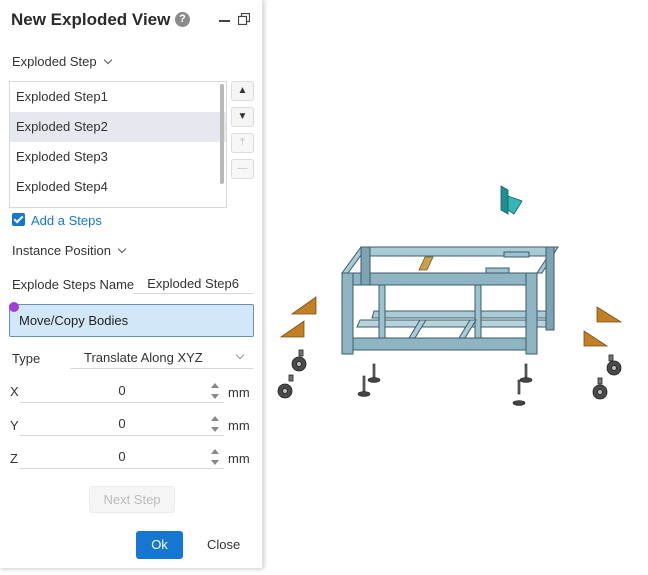 Image resolution: width=648 pixels, height=575 pixels. I want to click on dialog-title: New Exploded View, so click(91, 19).